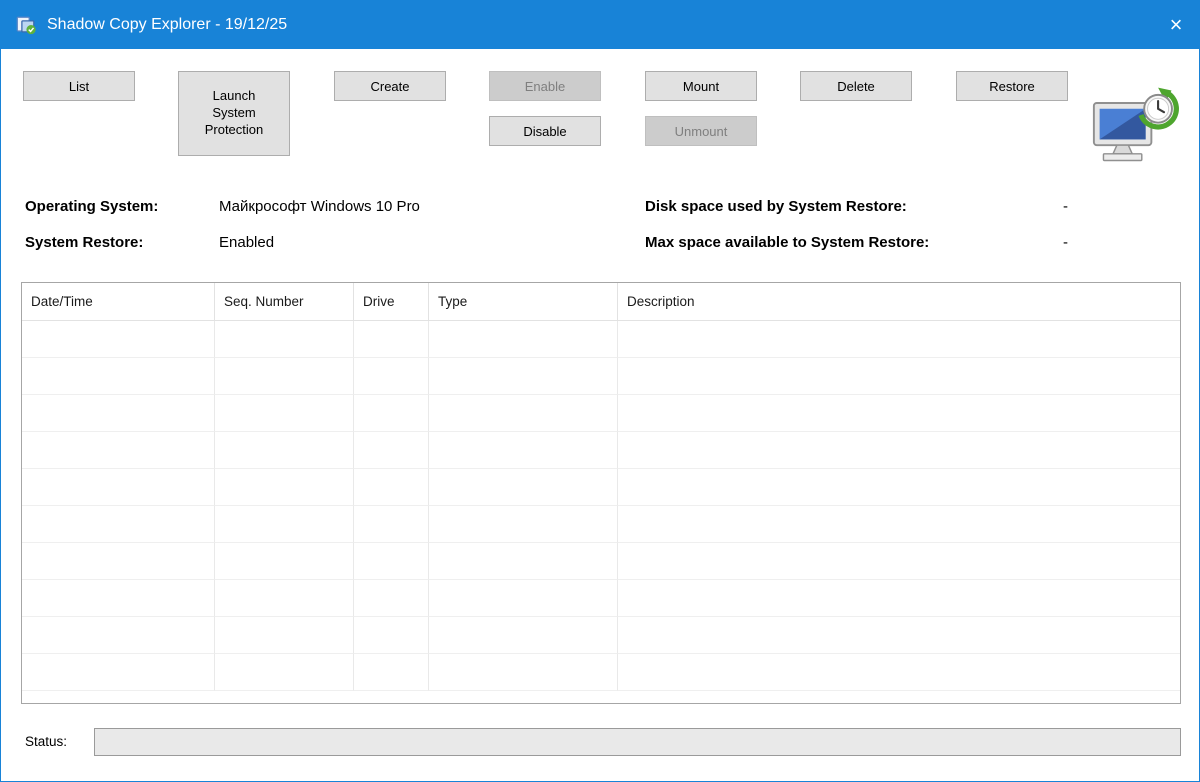 The width and height of the screenshot is (1200, 782). Describe the element at coordinates (701, 86) in the screenshot. I see `mount-button: Mount` at that location.